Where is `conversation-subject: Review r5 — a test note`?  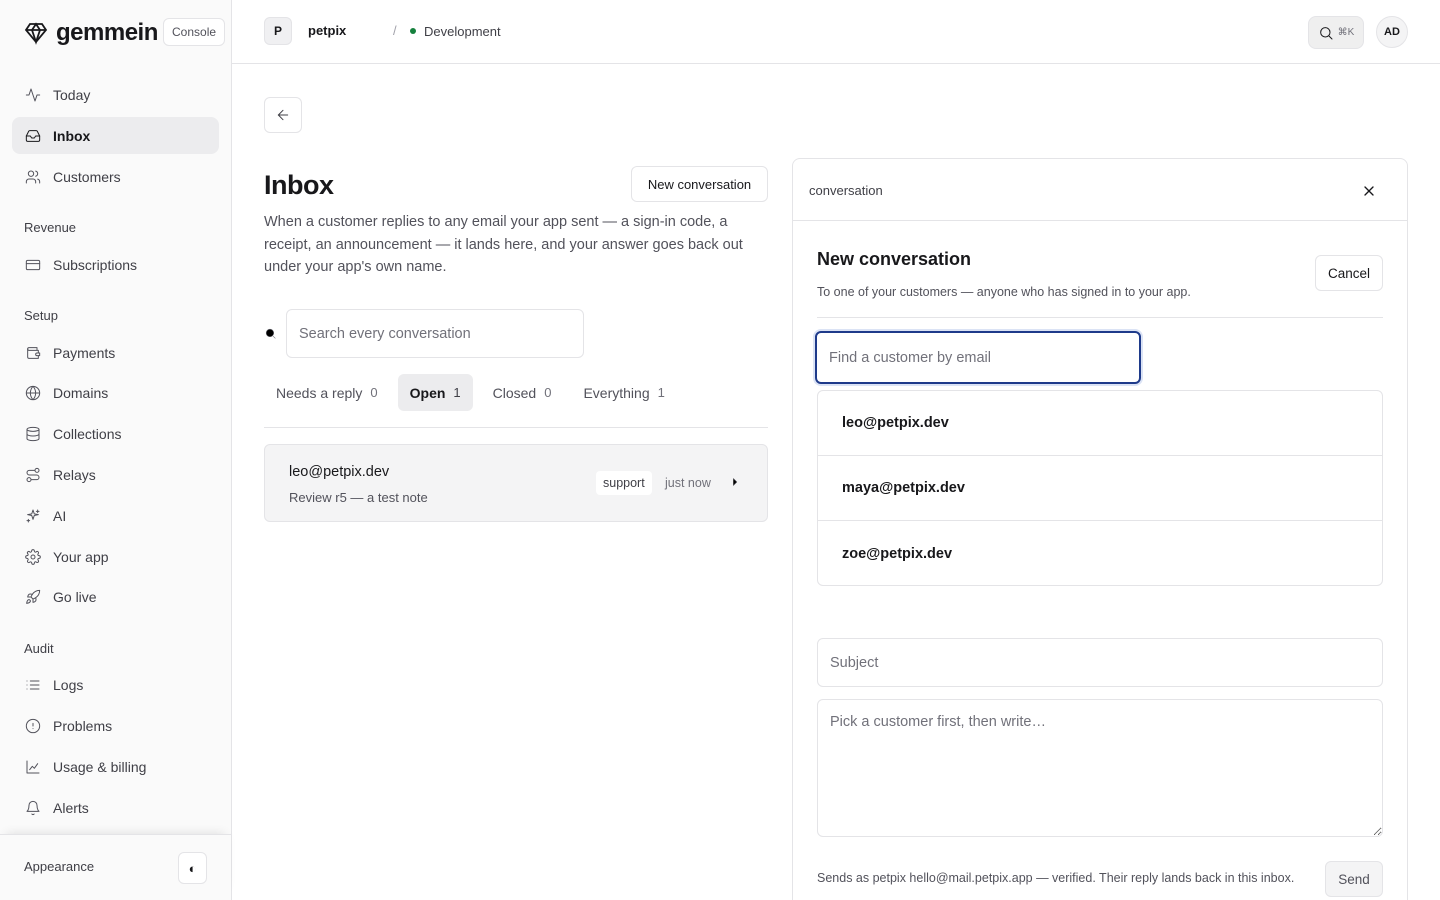 conversation-subject: Review r5 — a test note is located at coordinates (358, 497).